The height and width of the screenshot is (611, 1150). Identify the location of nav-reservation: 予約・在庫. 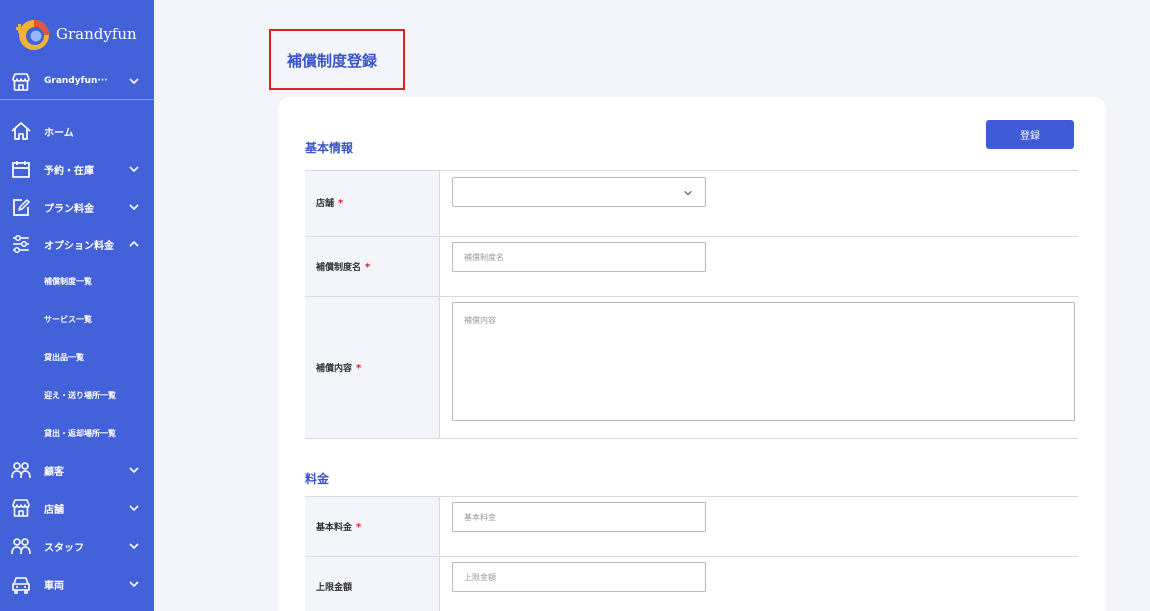
(77, 169).